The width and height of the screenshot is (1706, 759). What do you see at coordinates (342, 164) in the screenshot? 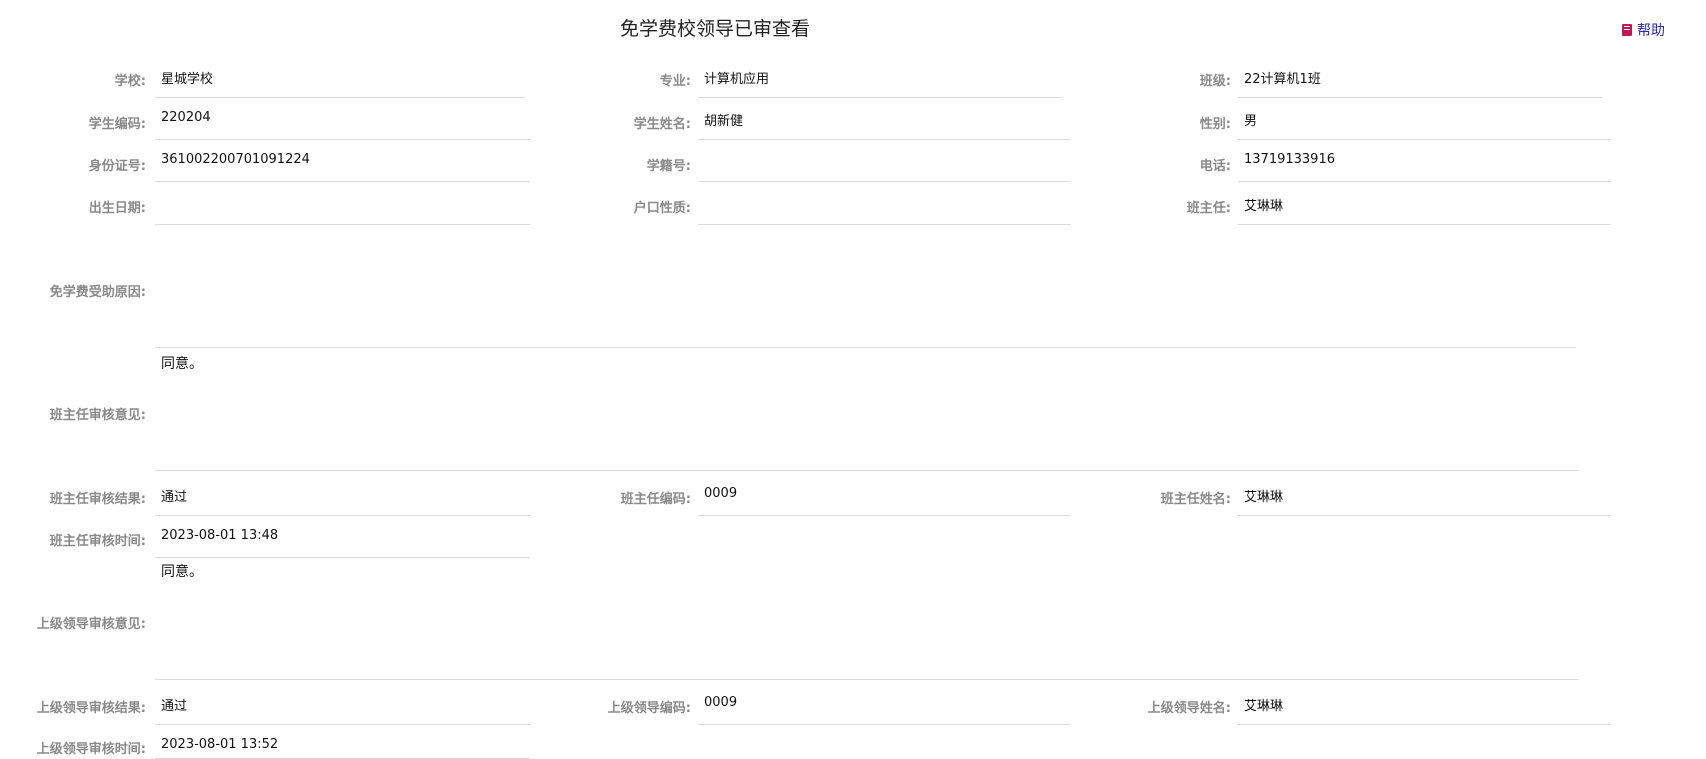
I see `id-number-field: 361002200701091224` at bounding box center [342, 164].